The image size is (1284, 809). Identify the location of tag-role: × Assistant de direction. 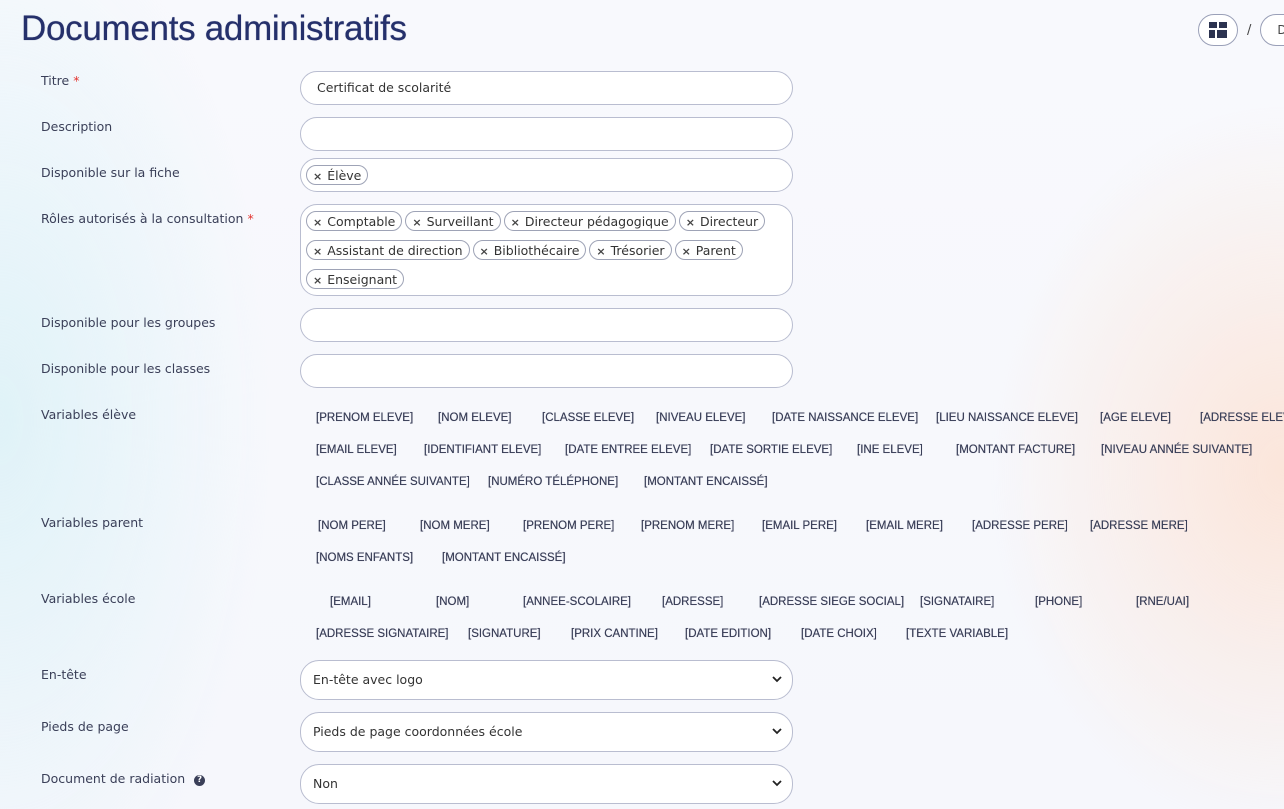
(388, 250).